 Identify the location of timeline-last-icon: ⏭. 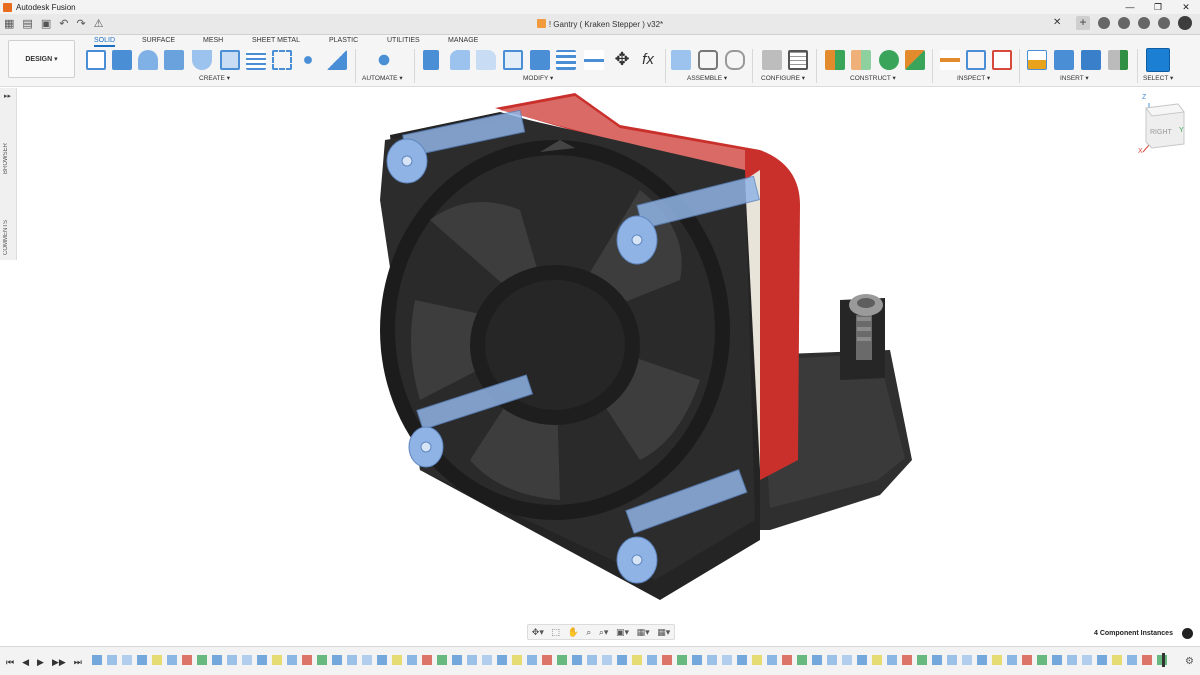
(78, 662).